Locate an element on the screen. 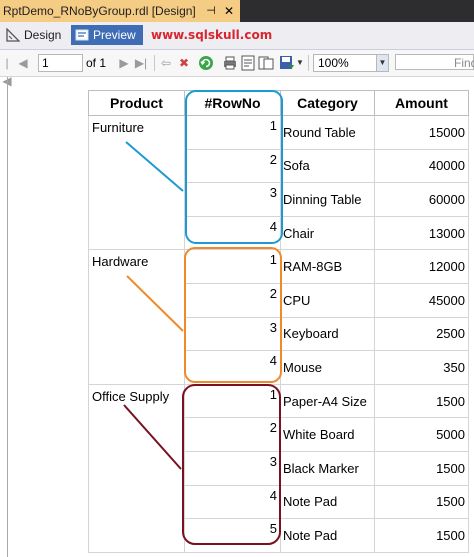  group-cell-furniture: Furniture is located at coordinates (136, 182).